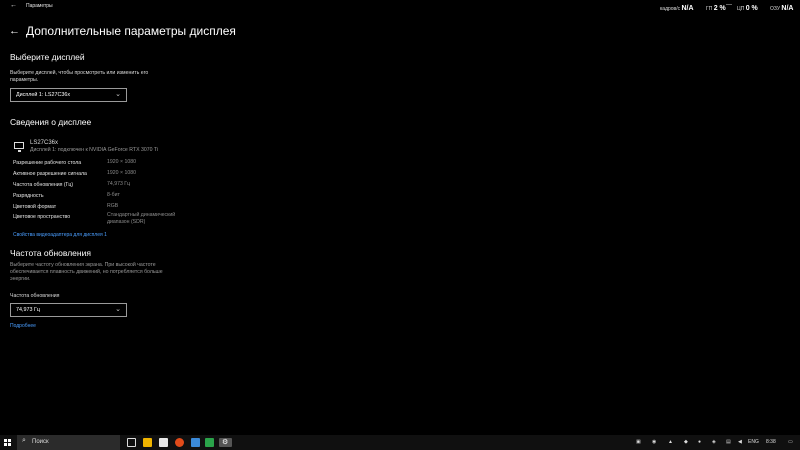 The height and width of the screenshot is (450, 800). What do you see at coordinates (7, 442) in the screenshot?
I see `windows-start-icon` at bounding box center [7, 442].